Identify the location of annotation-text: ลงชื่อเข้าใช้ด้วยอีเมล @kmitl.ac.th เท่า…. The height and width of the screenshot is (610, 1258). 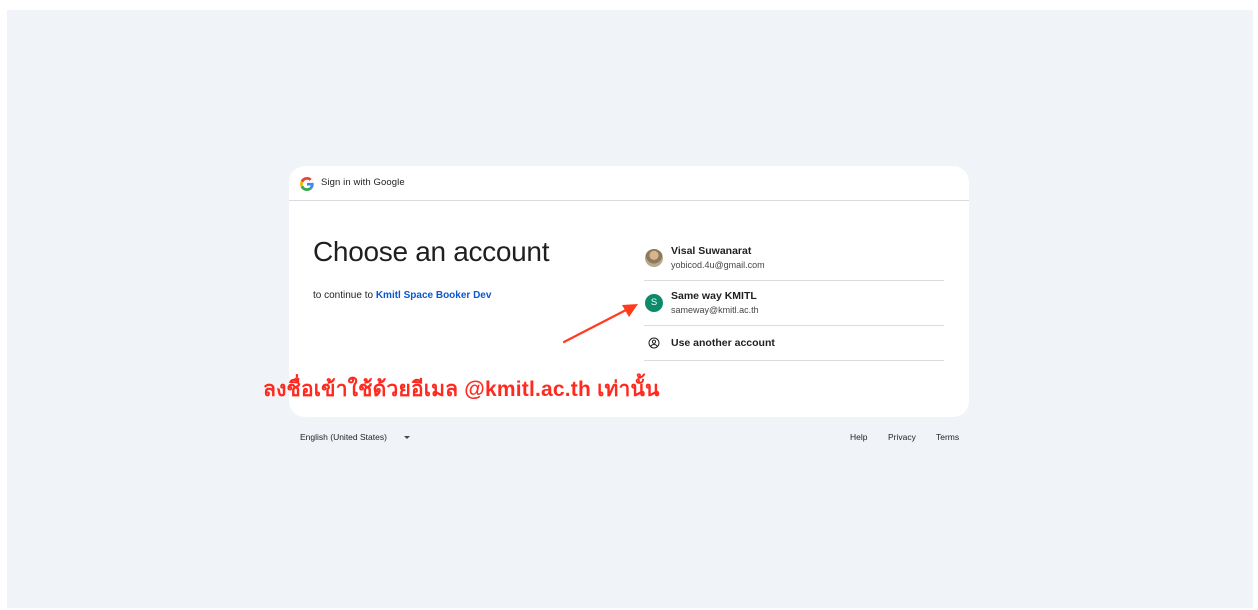
(461, 389).